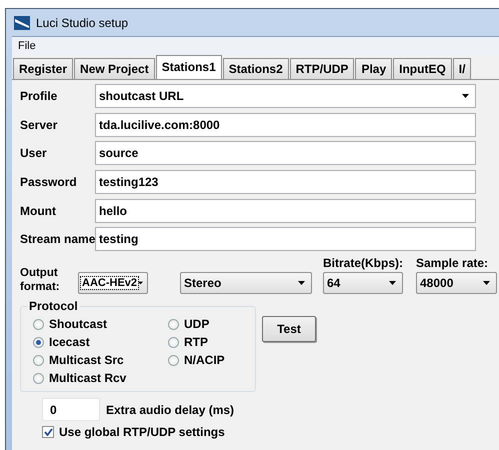  What do you see at coordinates (100, 342) in the screenshot?
I see `radio-option: Icecast` at bounding box center [100, 342].